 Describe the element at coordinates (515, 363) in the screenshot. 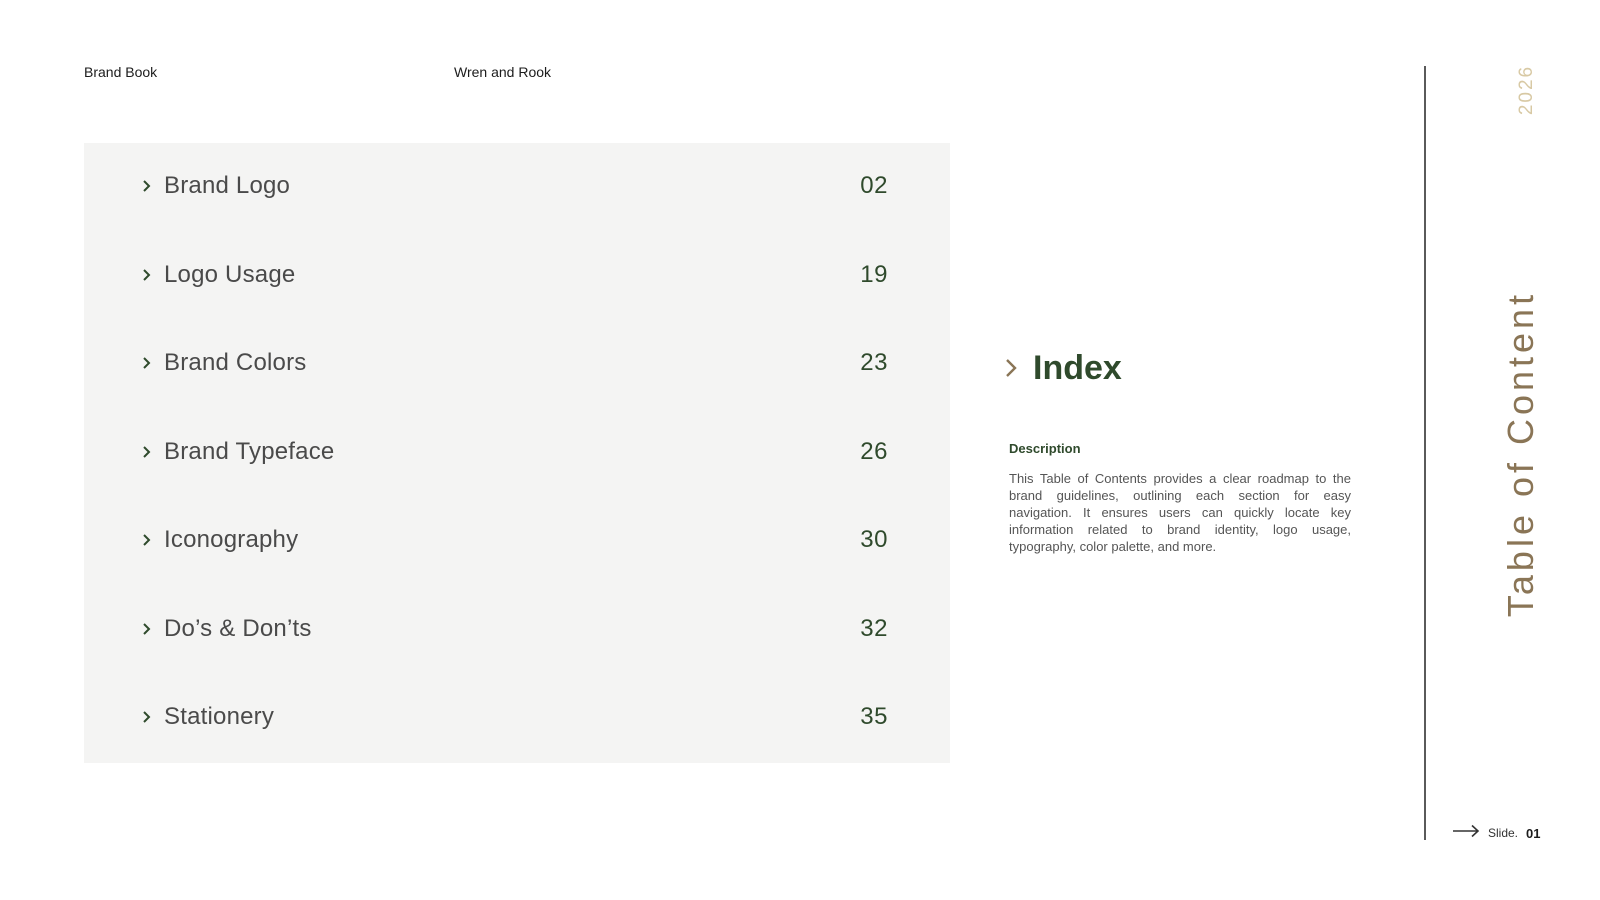

I see `toc-item-brand-colors: Brand Colors 23` at that location.